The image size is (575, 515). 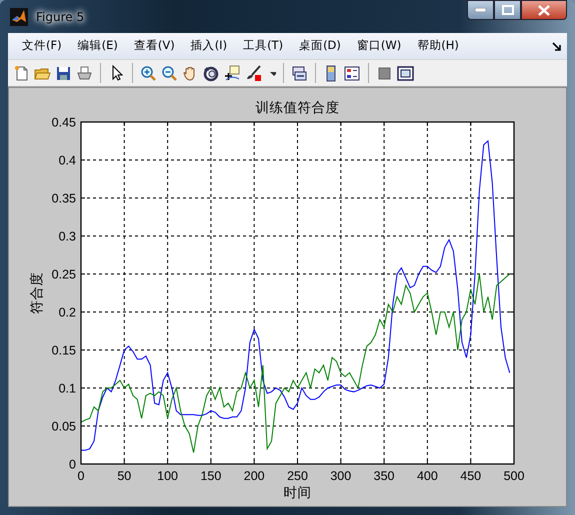 What do you see at coordinates (209, 46) in the screenshot?
I see `menu-item: 插入(I)` at bounding box center [209, 46].